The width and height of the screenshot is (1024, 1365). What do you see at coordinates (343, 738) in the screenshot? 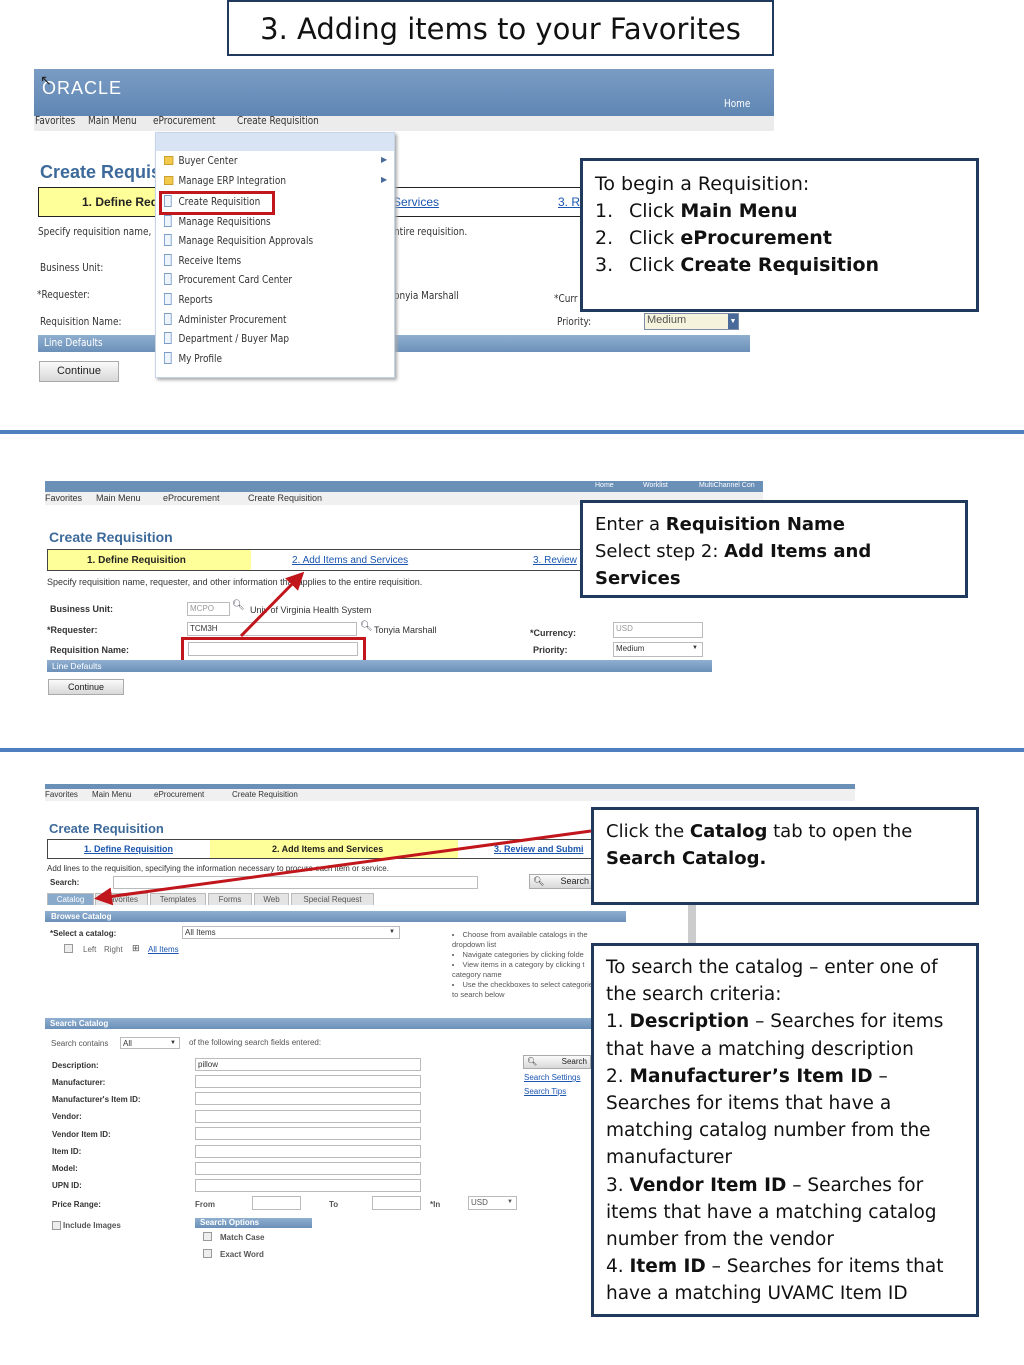
I see `arrow-overlay` at bounding box center [343, 738].